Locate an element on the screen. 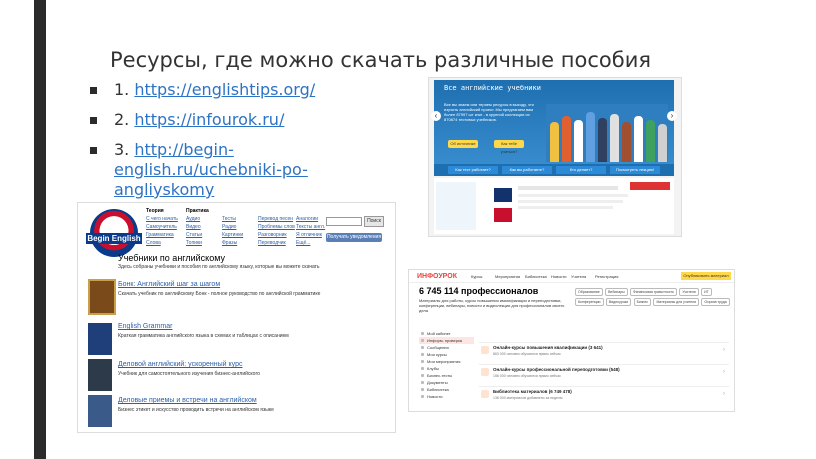 The height and width of the screenshot is (459, 816). menu-item: Перевод песен is located at coordinates (279, 219).